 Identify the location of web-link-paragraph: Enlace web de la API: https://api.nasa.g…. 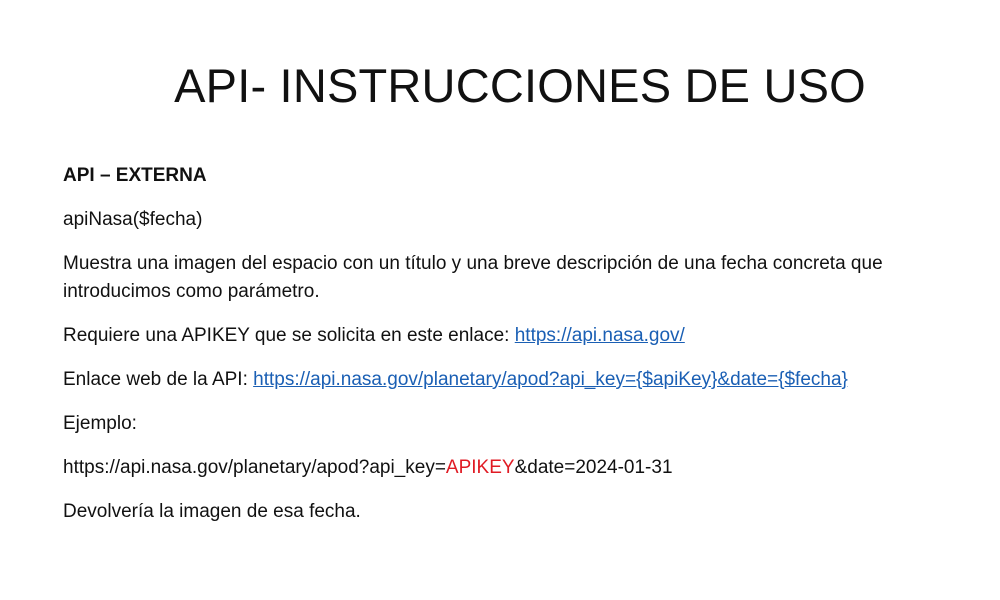
(523, 380).